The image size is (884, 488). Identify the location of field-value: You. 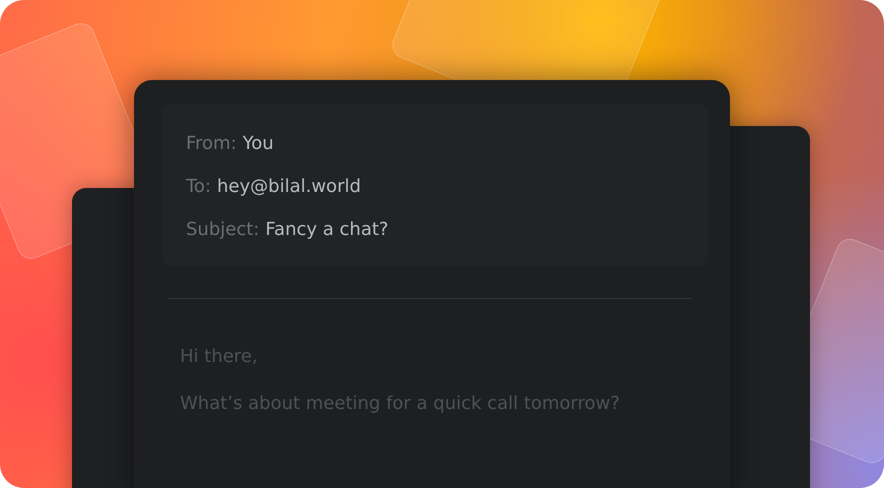
(258, 144).